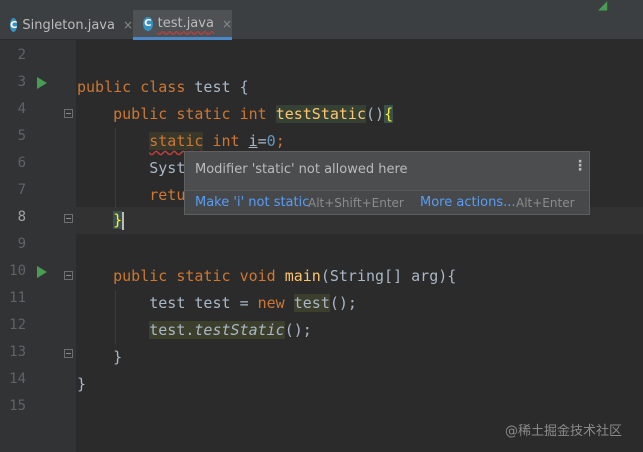 Image resolution: width=643 pixels, height=452 pixels. I want to click on line-number: 15, so click(17, 406).